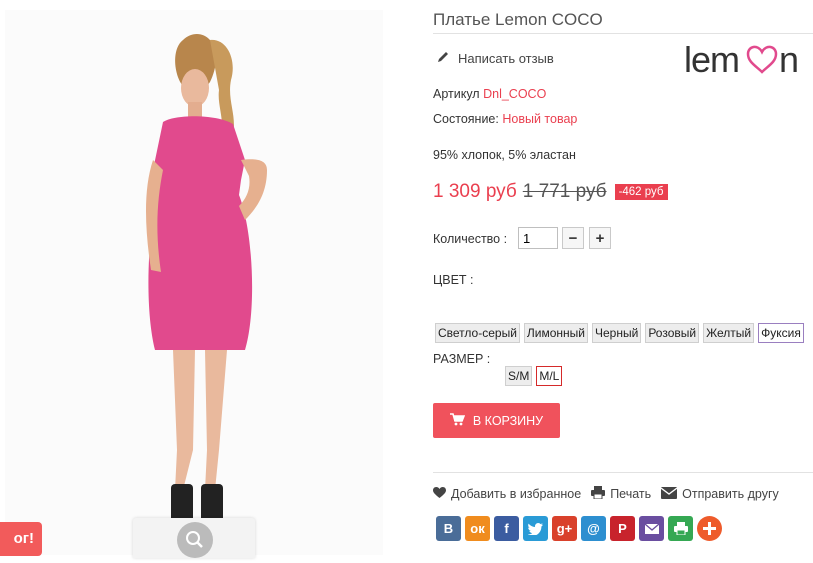 The height and width of the screenshot is (563, 813). I want to click on brand-logo: lem n, so click(748, 59).